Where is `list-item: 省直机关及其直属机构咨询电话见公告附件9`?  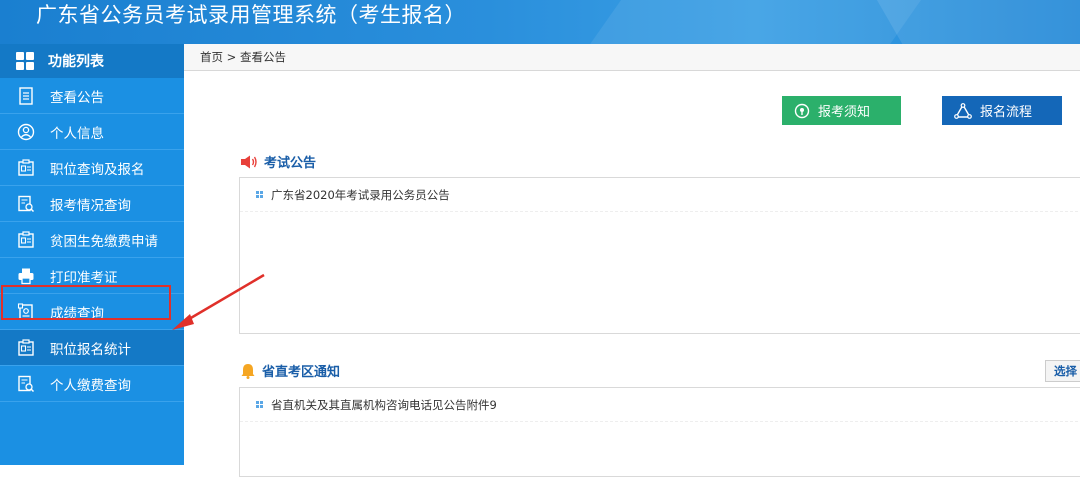 list-item: 省直机关及其直属机构咨询电话见公告附件9 is located at coordinates (660, 405).